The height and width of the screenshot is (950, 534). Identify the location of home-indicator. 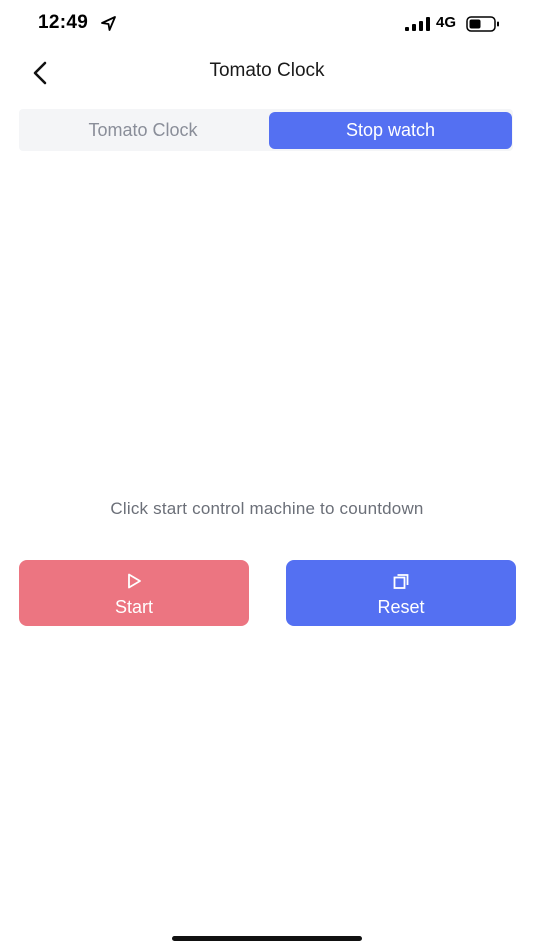
(267, 938).